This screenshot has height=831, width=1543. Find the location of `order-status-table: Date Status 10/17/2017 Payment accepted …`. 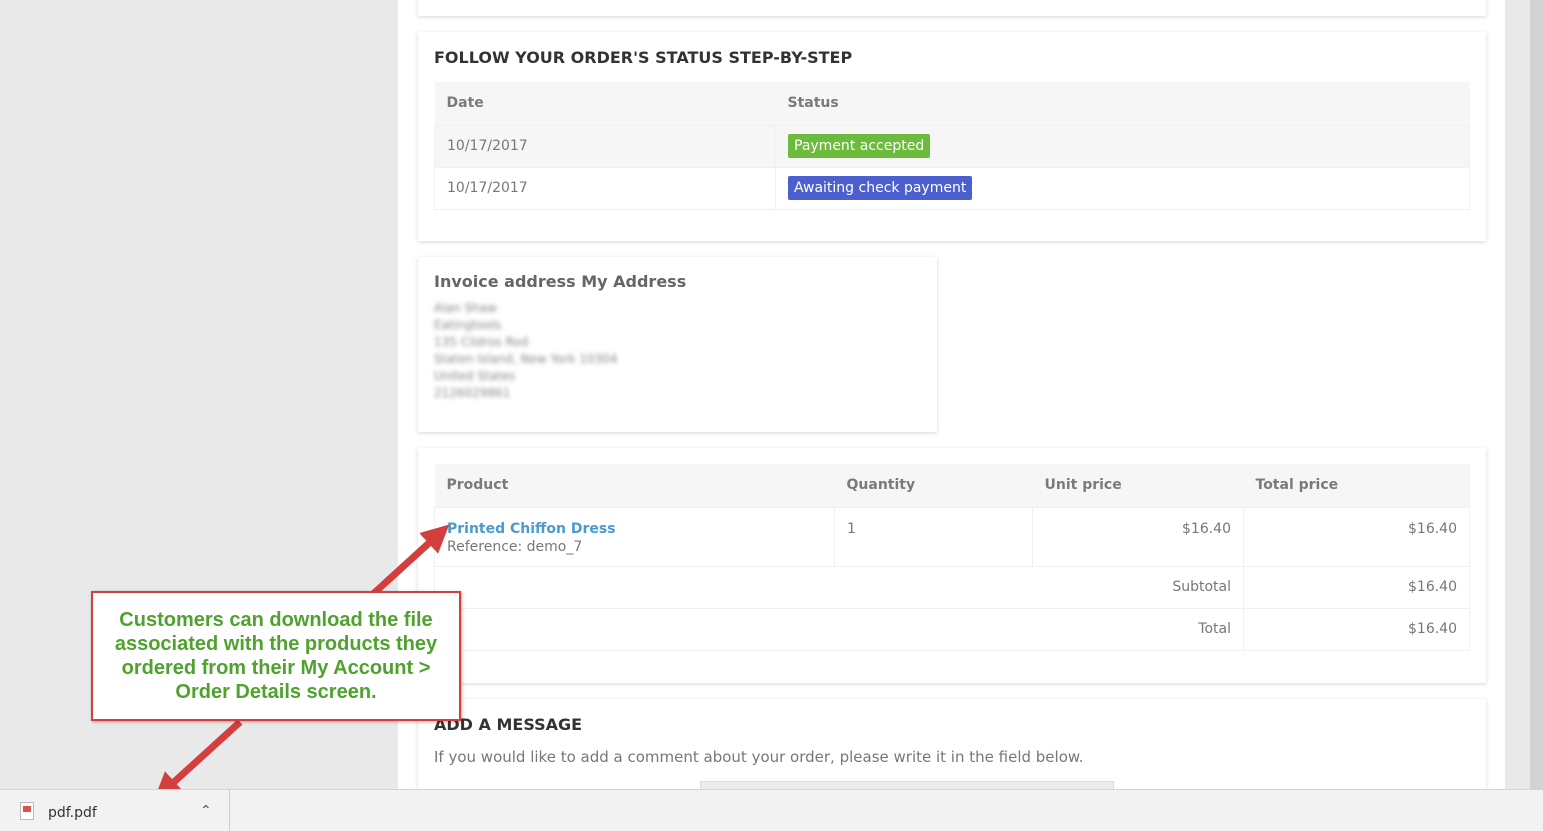

order-status-table: Date Status 10/17/2017 Payment accepted … is located at coordinates (952, 146).